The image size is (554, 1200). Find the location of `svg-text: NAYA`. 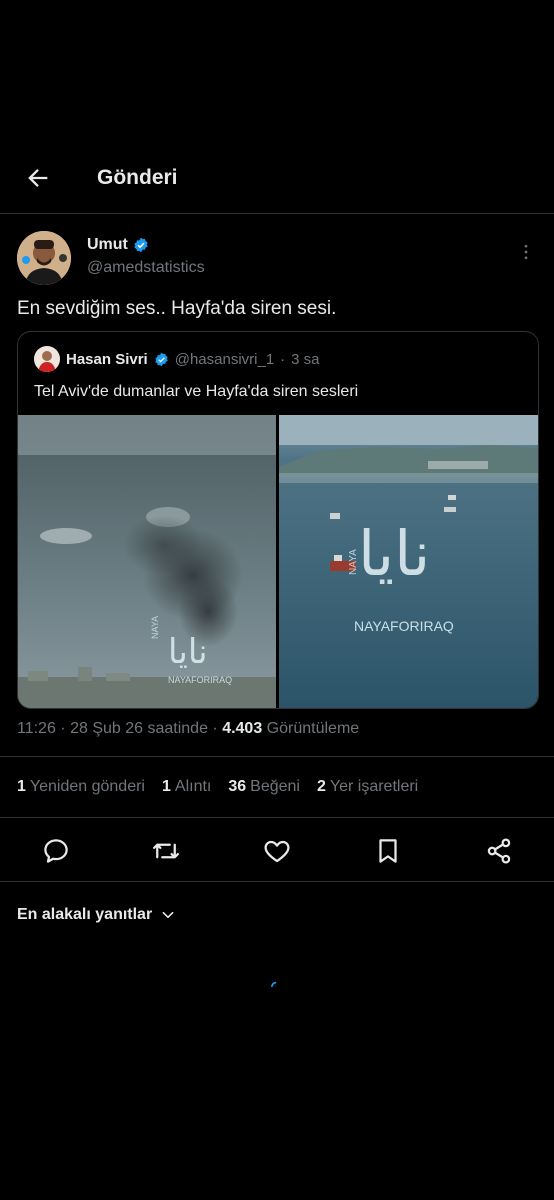

svg-text: NAYA is located at coordinates (155, 627).